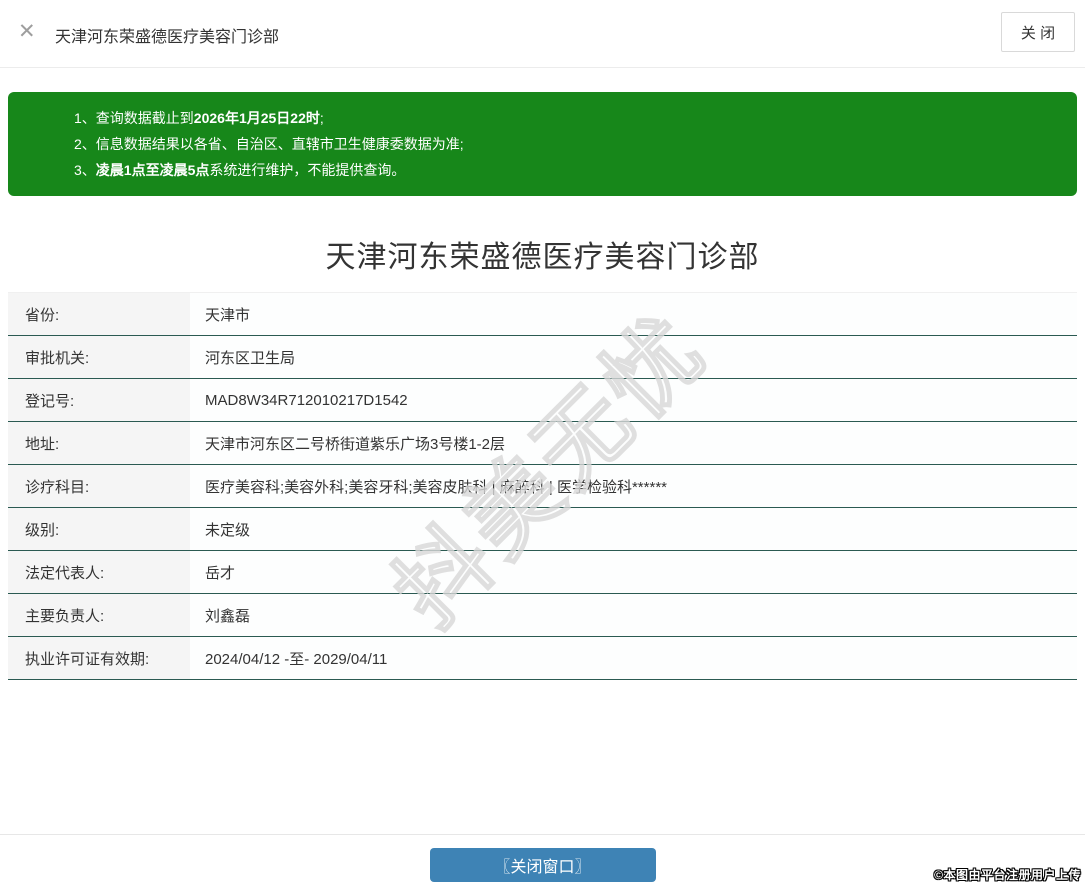 The height and width of the screenshot is (889, 1085). What do you see at coordinates (99, 357) in the screenshot?
I see `row-label: 审批机关:` at bounding box center [99, 357].